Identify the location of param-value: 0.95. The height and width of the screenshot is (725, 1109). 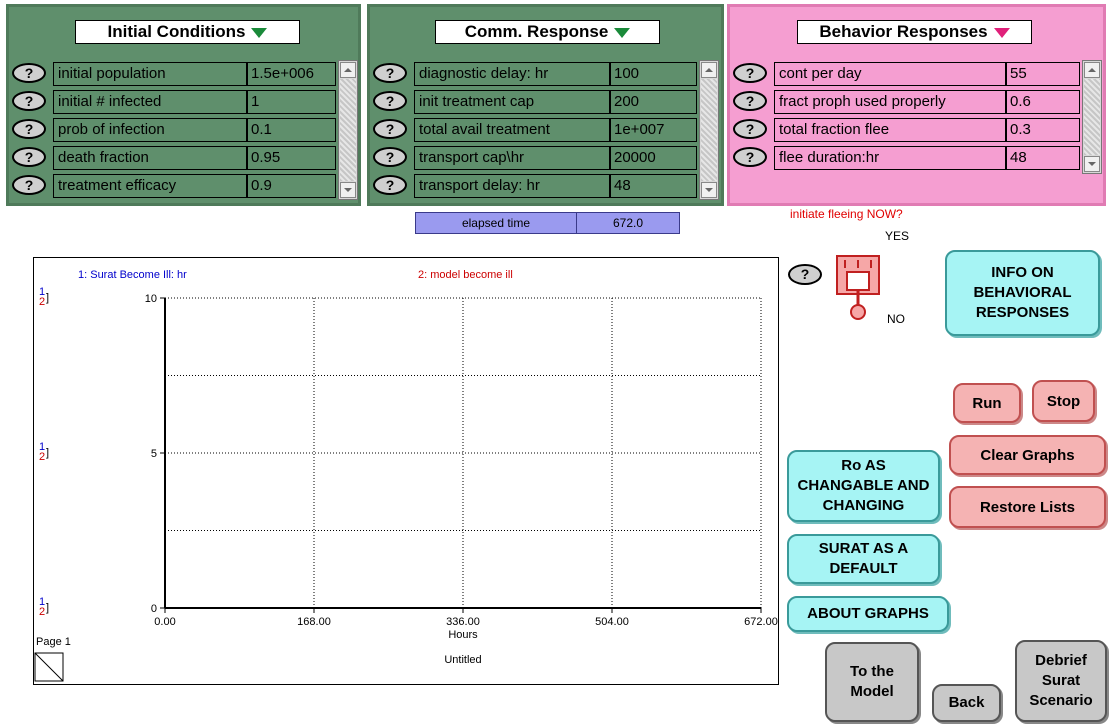
(291, 158).